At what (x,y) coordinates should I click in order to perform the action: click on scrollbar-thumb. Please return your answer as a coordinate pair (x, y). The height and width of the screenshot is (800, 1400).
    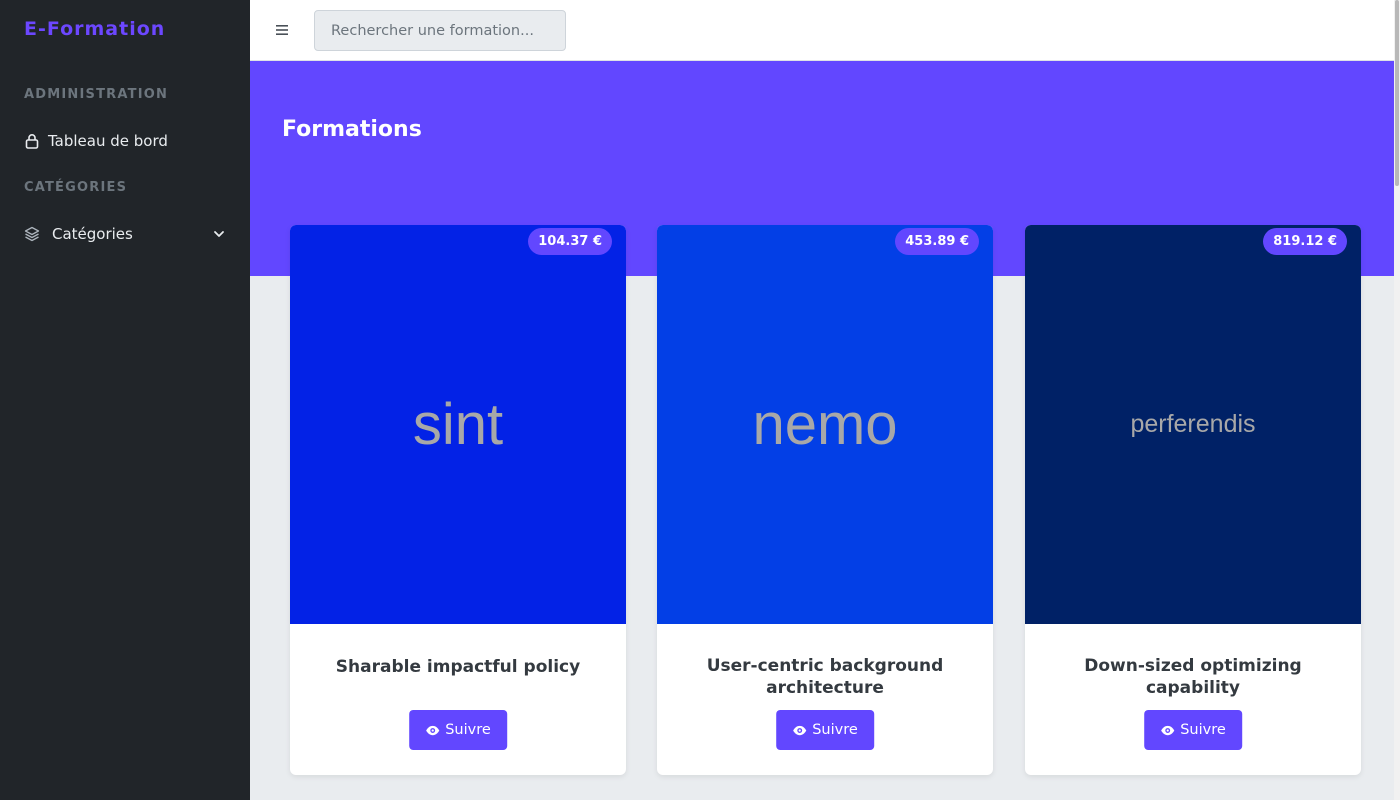
    Looking at the image, I should click on (1397, 93).